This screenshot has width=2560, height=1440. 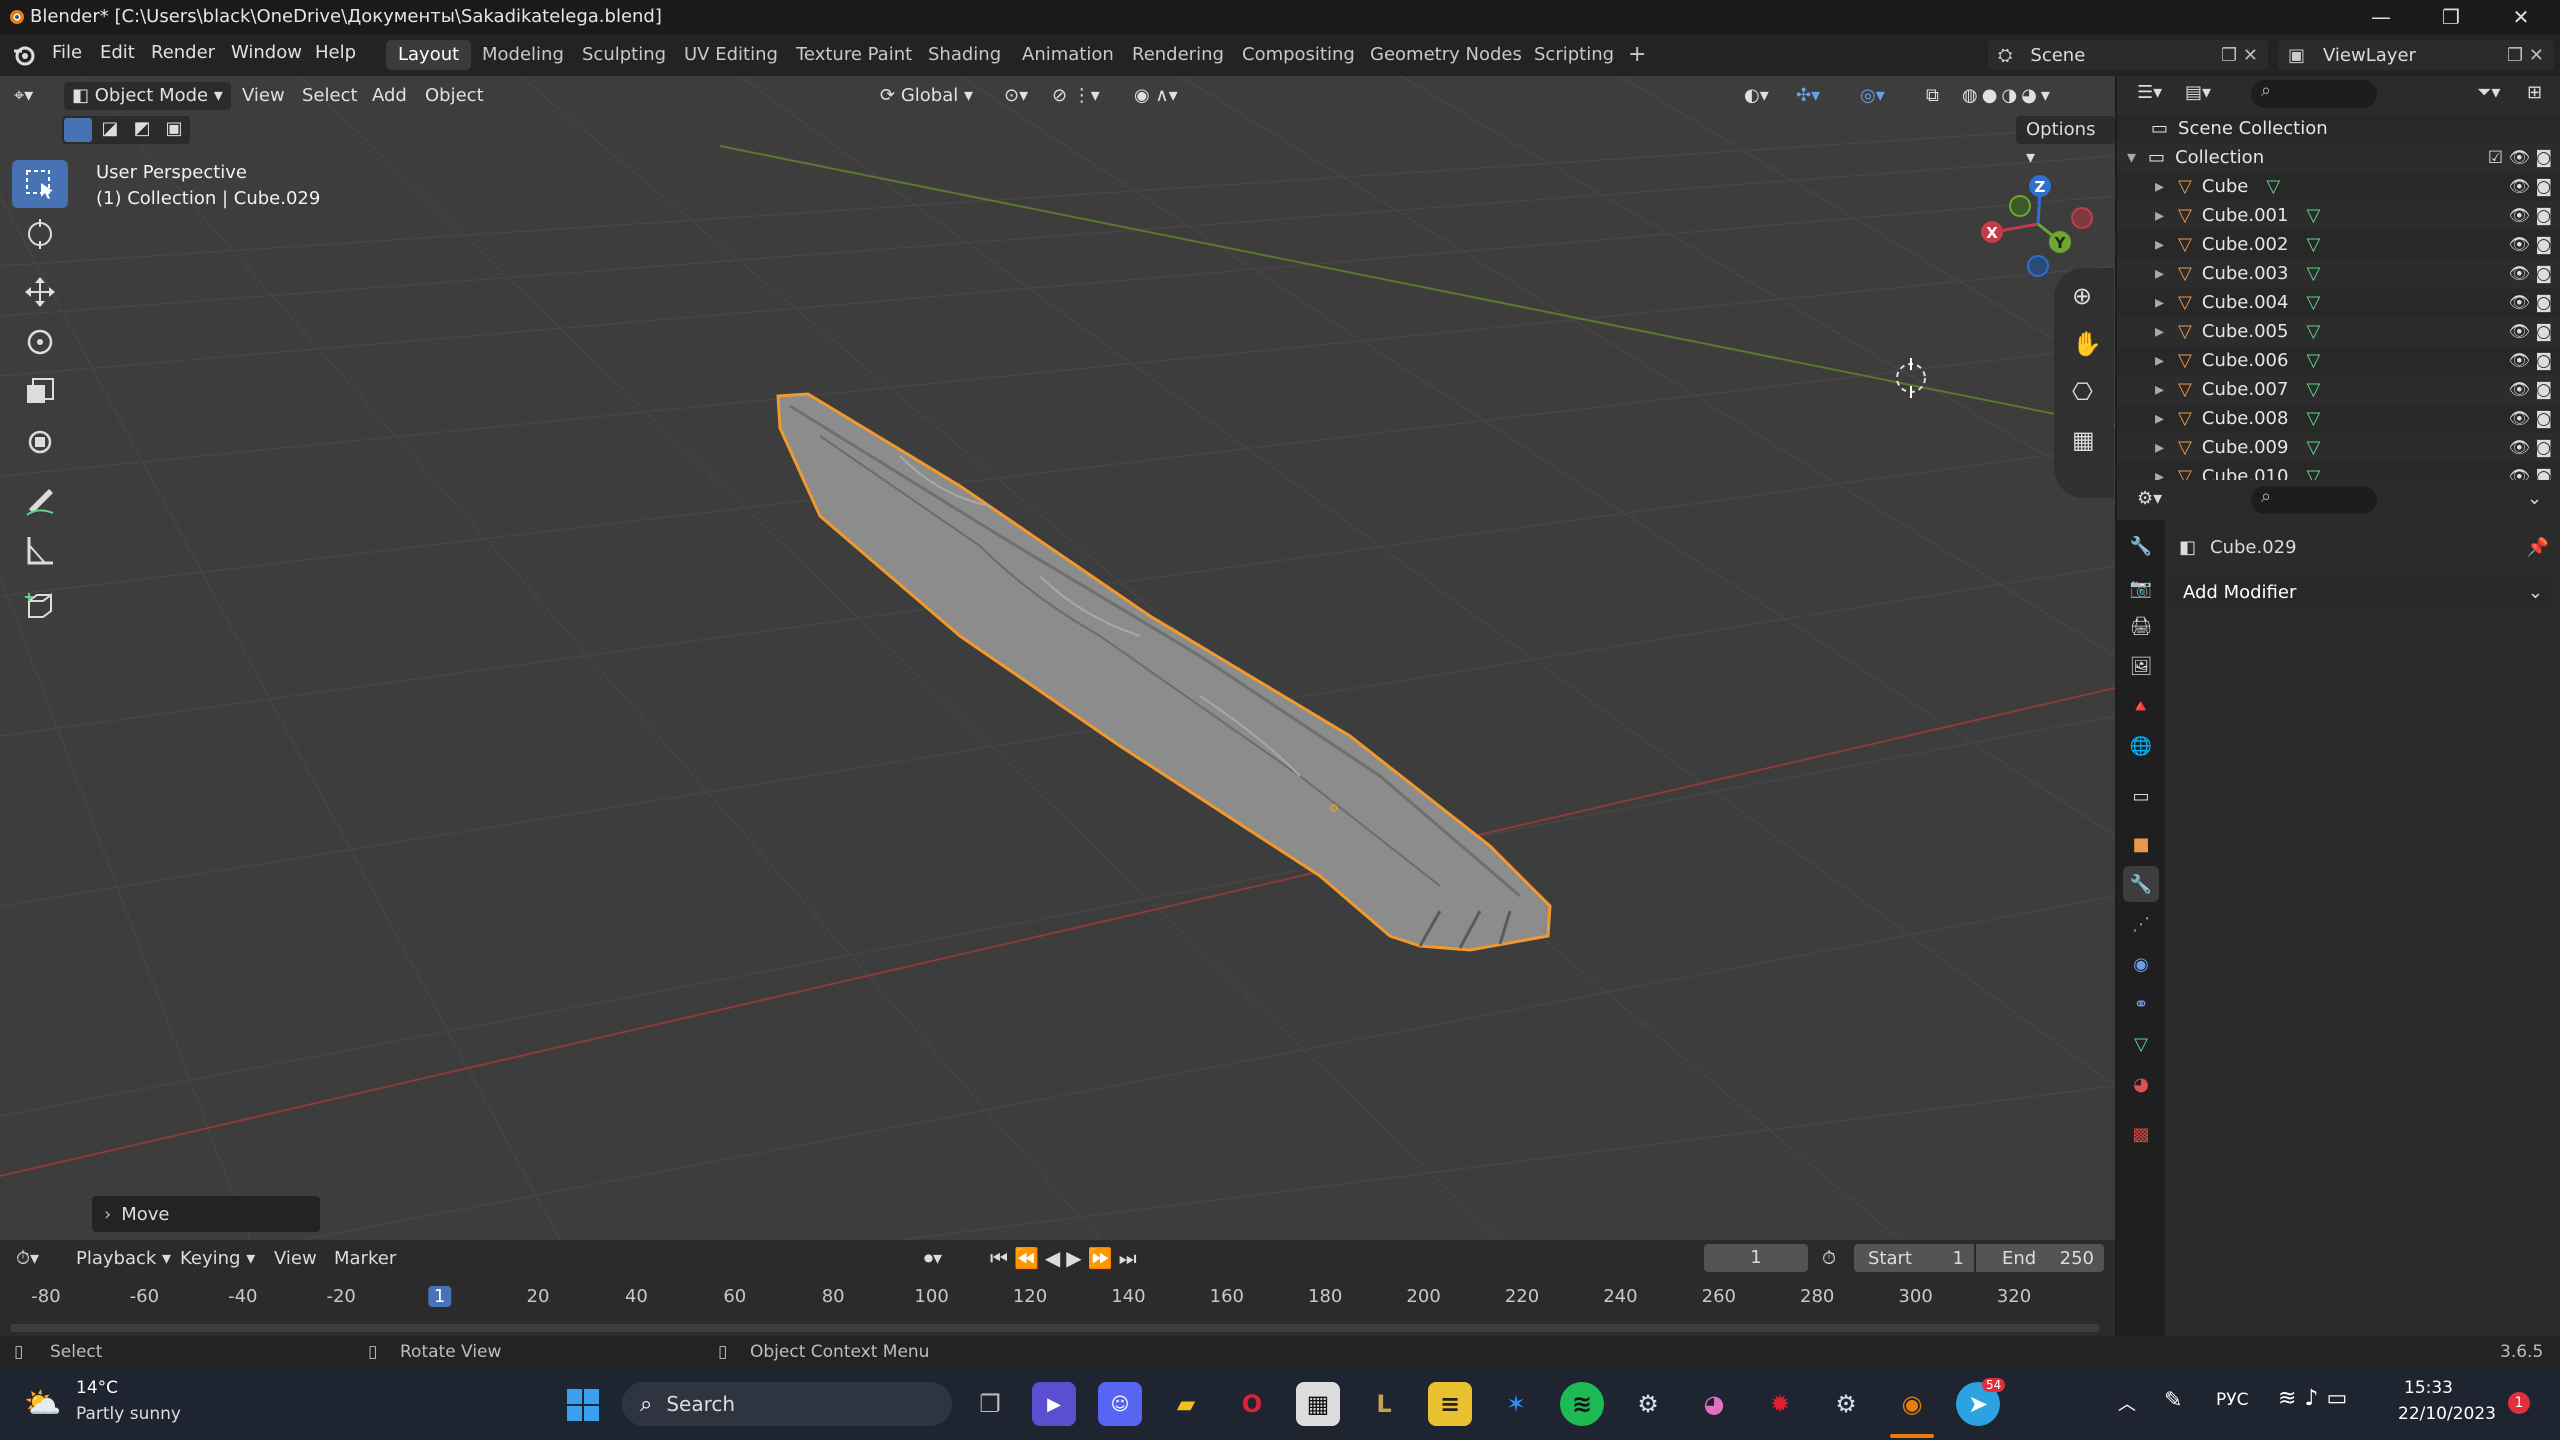 What do you see at coordinates (2141, 924) in the screenshot?
I see `particles-tab-icon: ⋰` at bounding box center [2141, 924].